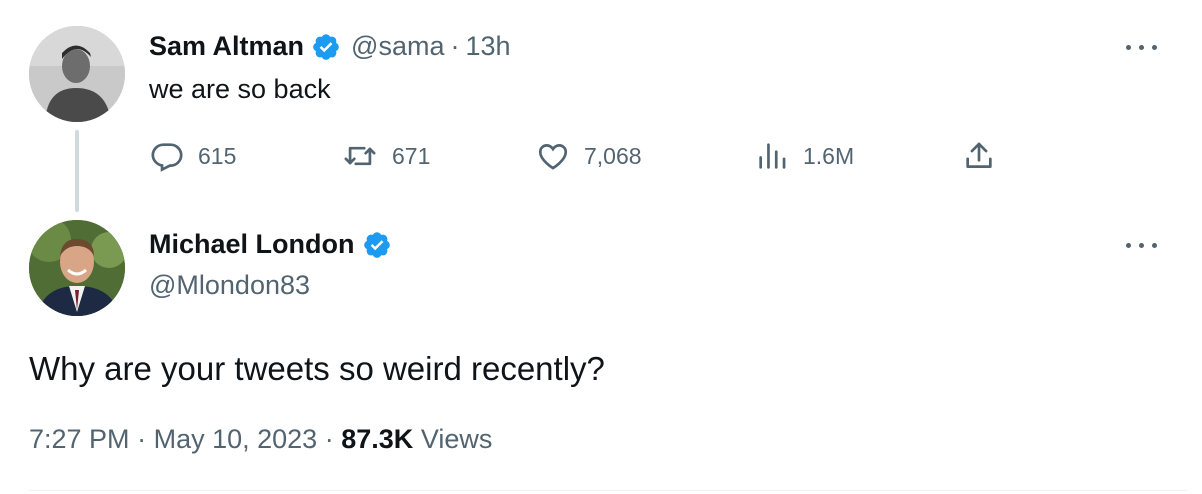  What do you see at coordinates (397, 46) in the screenshot?
I see `author-handle: @sama` at bounding box center [397, 46].